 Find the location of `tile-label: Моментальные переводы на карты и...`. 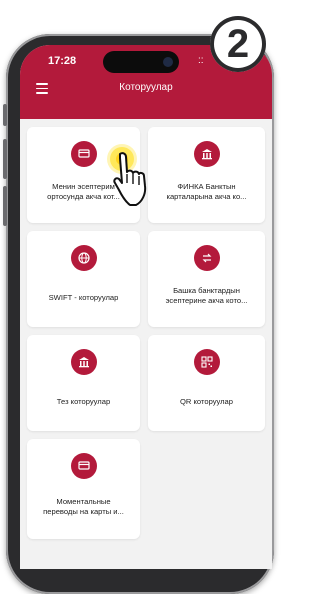

tile-label: Моментальные переводы на карты и... is located at coordinates (83, 506).